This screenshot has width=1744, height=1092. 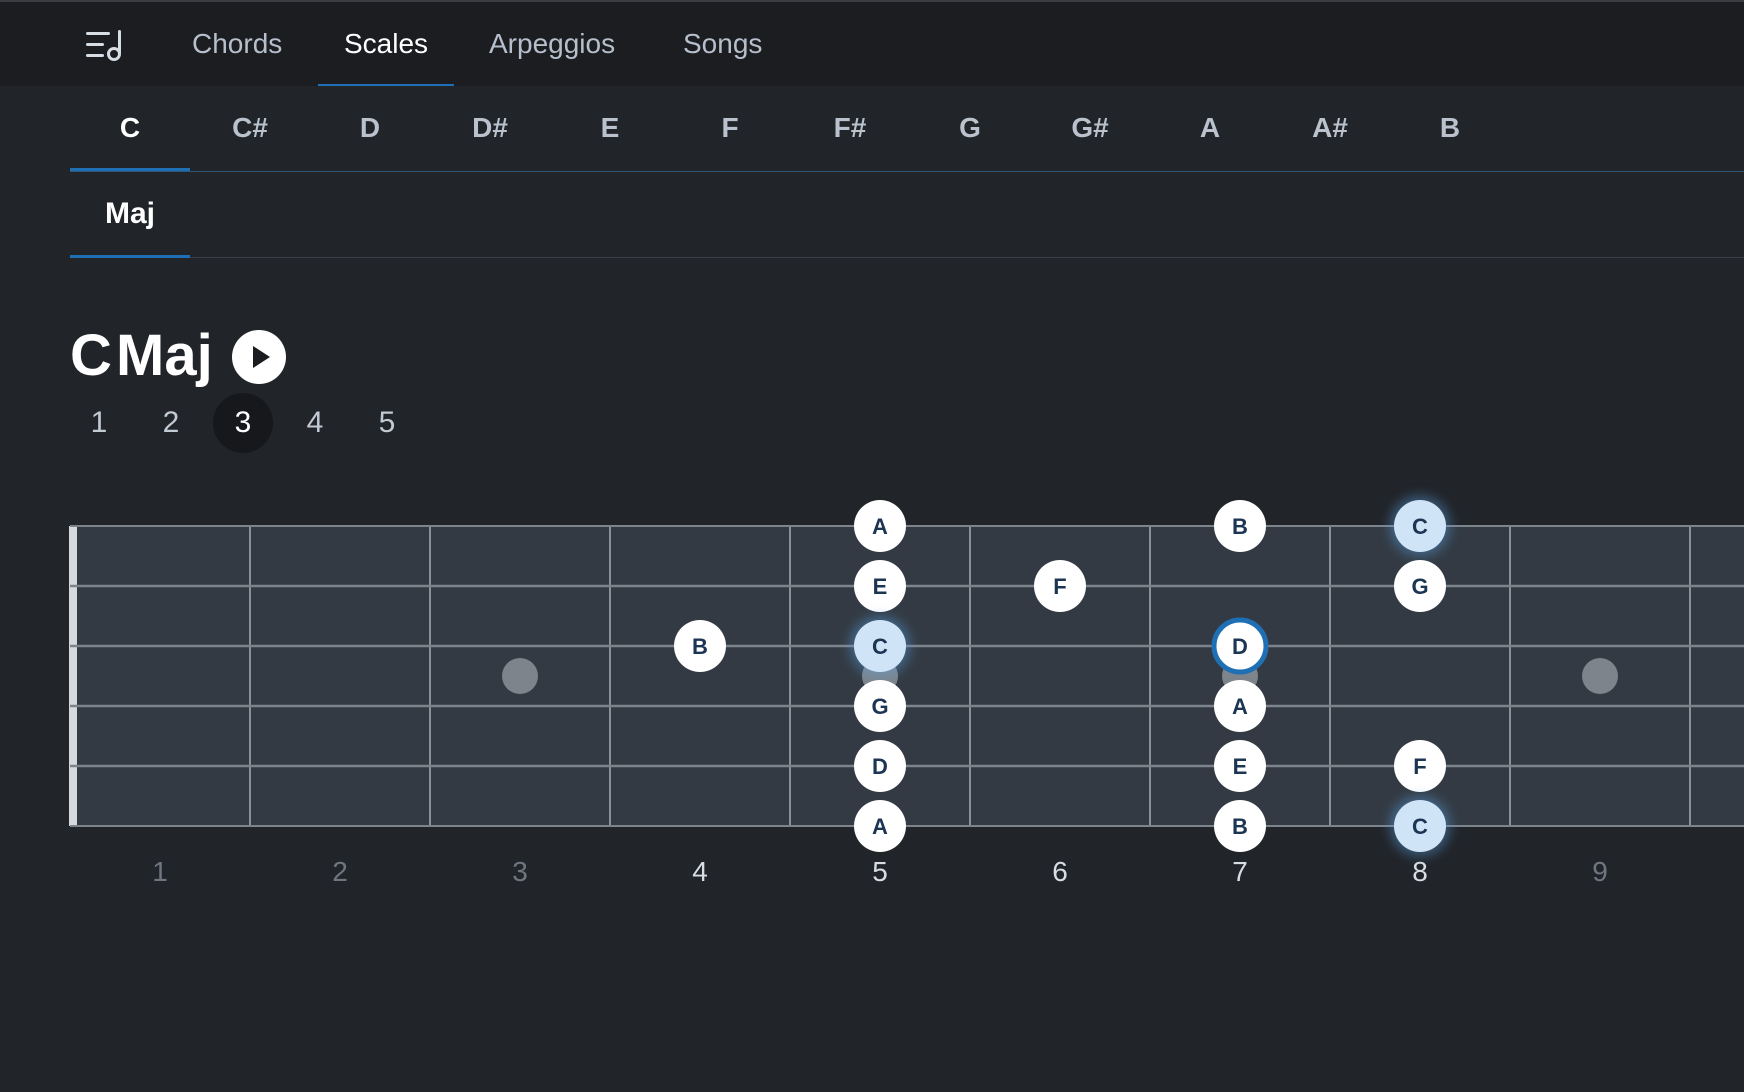 I want to click on fret-number-2: 2, so click(x=340, y=871).